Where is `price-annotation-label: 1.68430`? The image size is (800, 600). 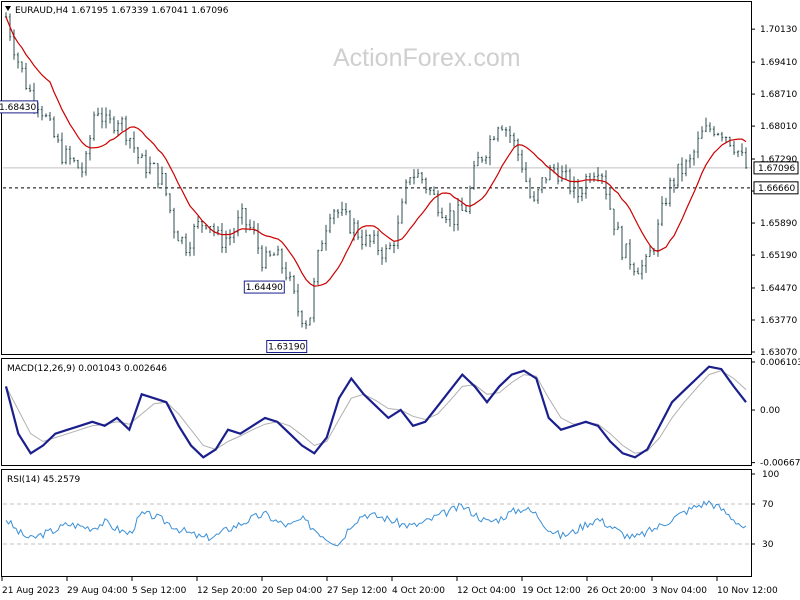 price-annotation-label: 1.68430 is located at coordinates (18, 108).